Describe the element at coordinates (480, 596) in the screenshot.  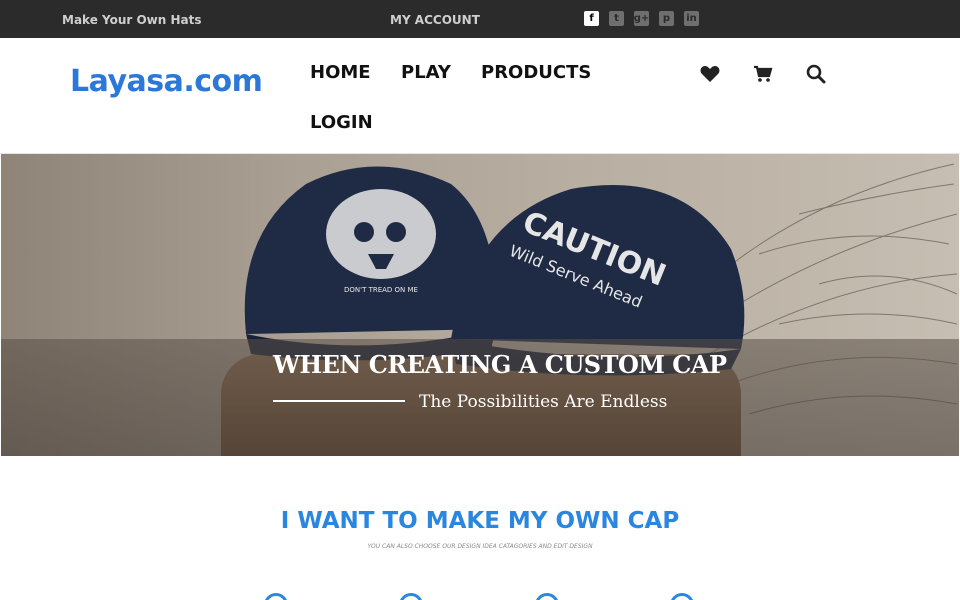
I see `category-circles` at that location.